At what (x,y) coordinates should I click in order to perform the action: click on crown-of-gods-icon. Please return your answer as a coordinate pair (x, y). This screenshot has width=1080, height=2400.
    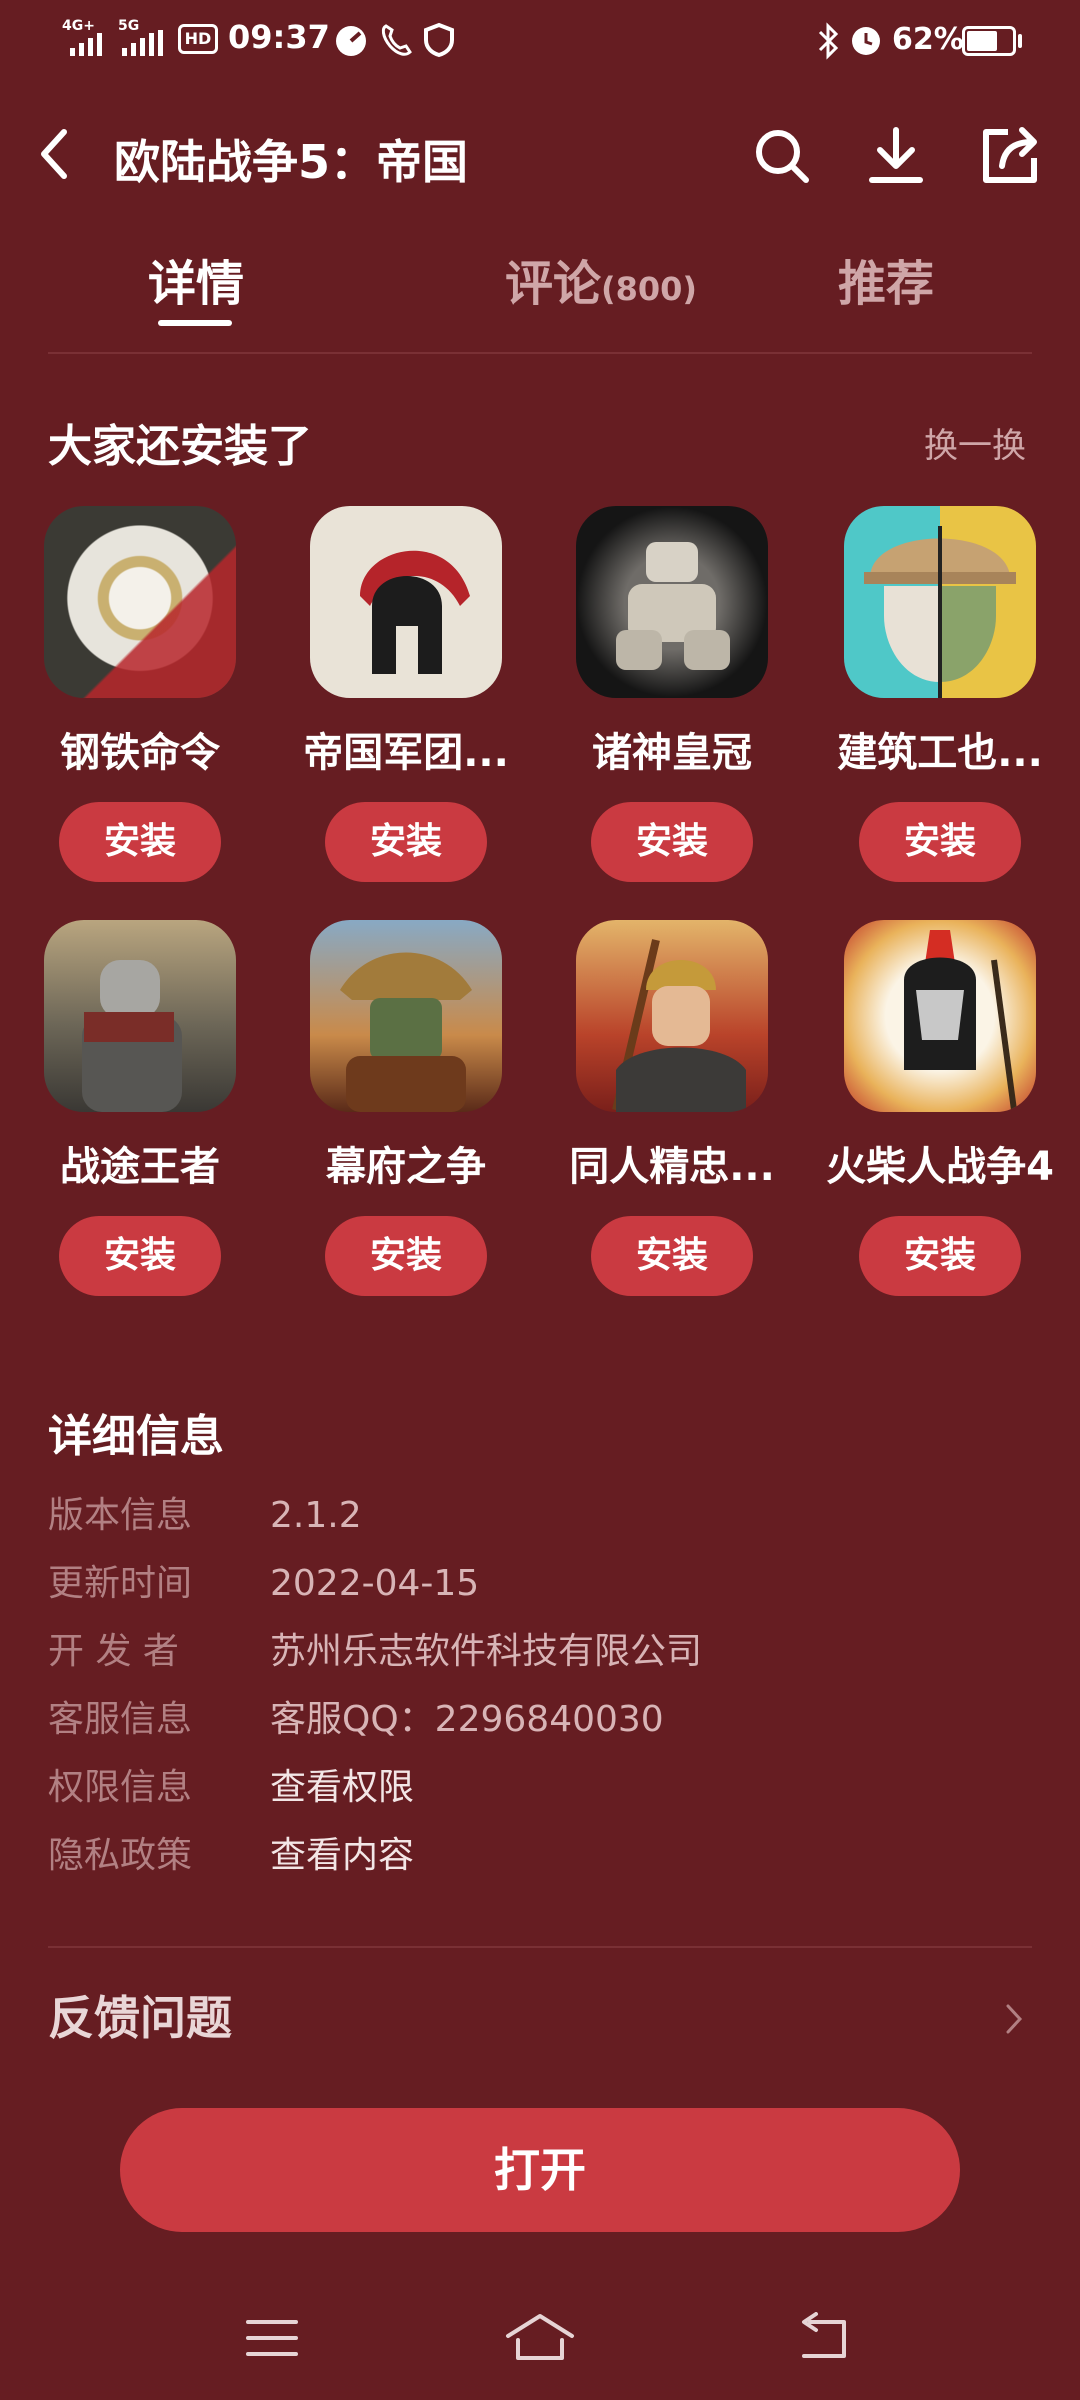
    Looking at the image, I should click on (672, 602).